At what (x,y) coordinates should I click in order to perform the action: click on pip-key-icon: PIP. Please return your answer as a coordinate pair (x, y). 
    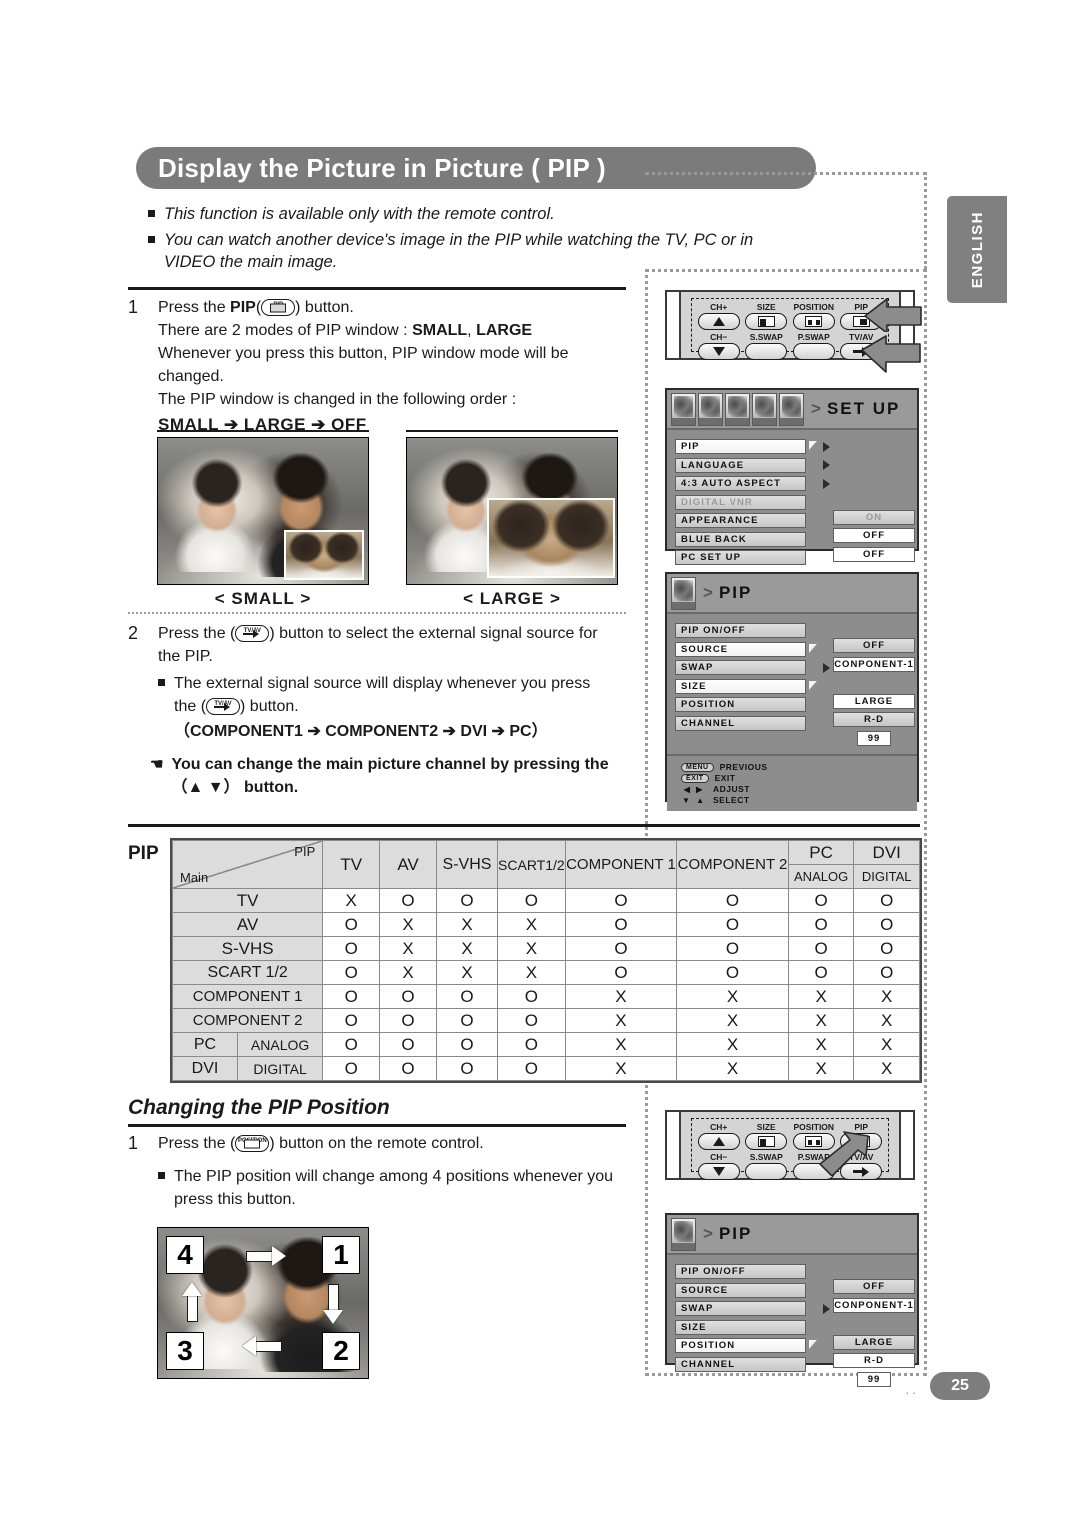
    Looking at the image, I should click on (278, 307).